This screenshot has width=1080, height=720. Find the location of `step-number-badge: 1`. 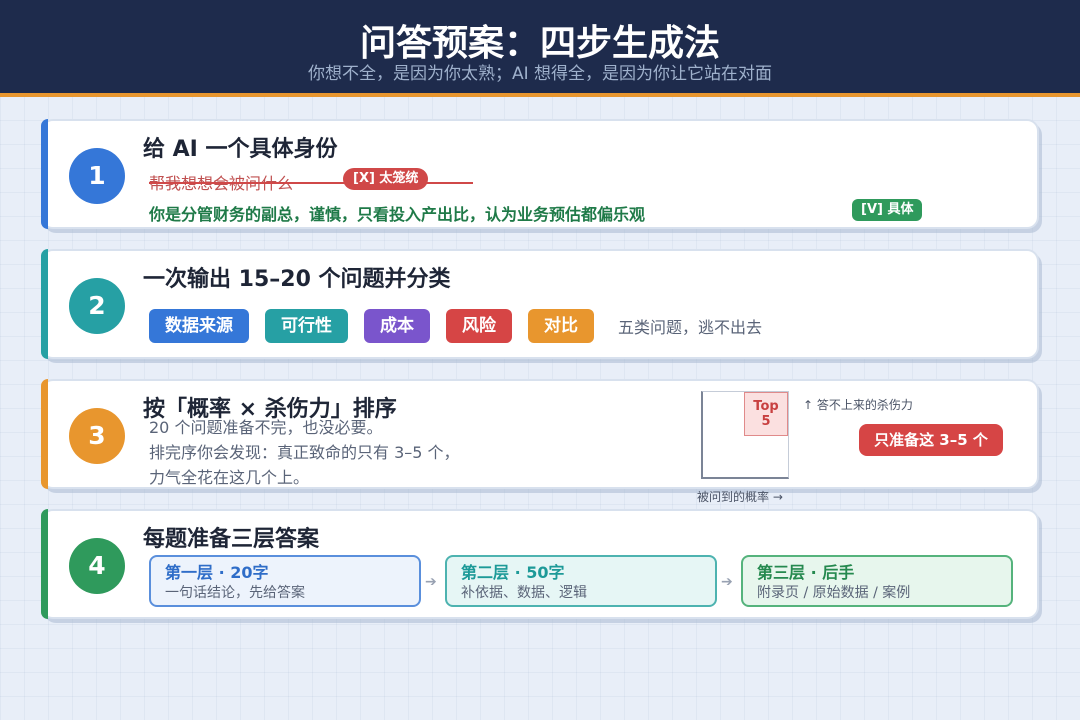

step-number-badge: 1 is located at coordinates (97, 176).